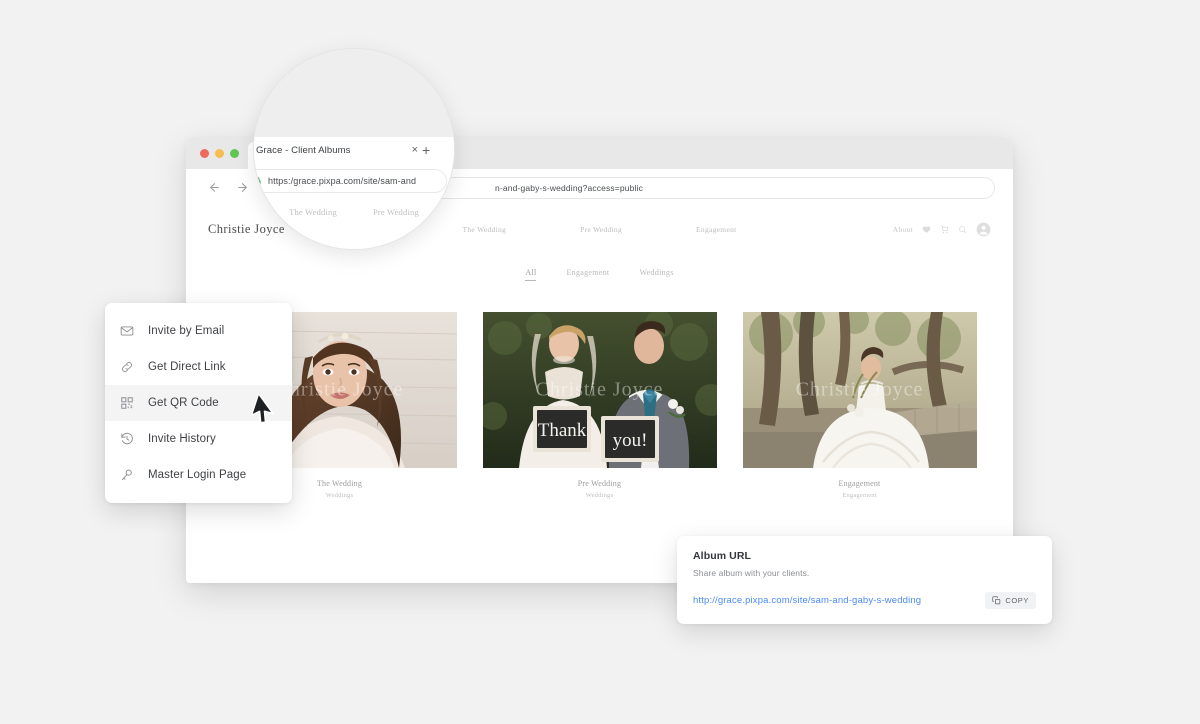 Image resolution: width=1200 pixels, height=724 pixels. I want to click on magnified-address-bar: https:/grace.pixpa.com/site/sam-and, so click(350, 181).